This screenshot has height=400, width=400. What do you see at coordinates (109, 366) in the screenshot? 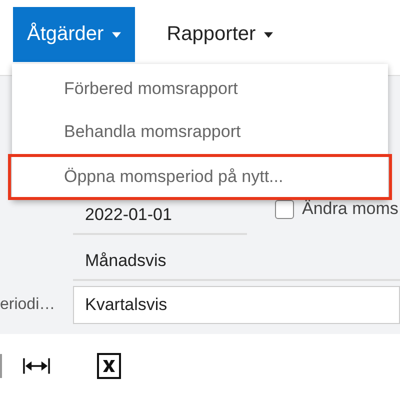
I see `excel-icon` at bounding box center [109, 366].